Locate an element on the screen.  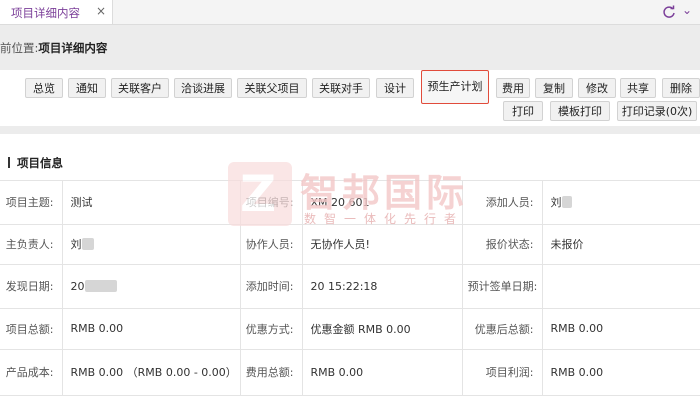
tab-bar: 项目详细内容 × ⌄ is located at coordinates (350, 12).